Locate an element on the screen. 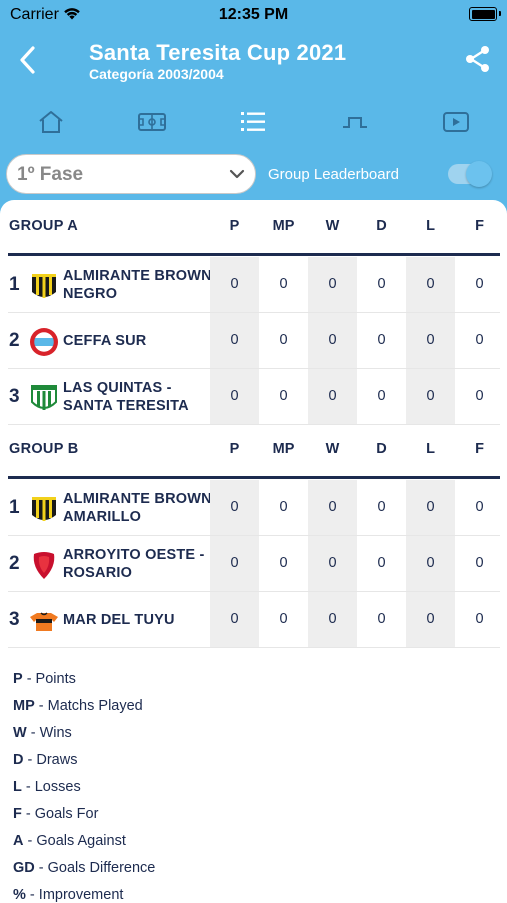 This screenshot has width=507, height=903. group-header: GROUP A P MP W D L F is located at coordinates (253, 225).